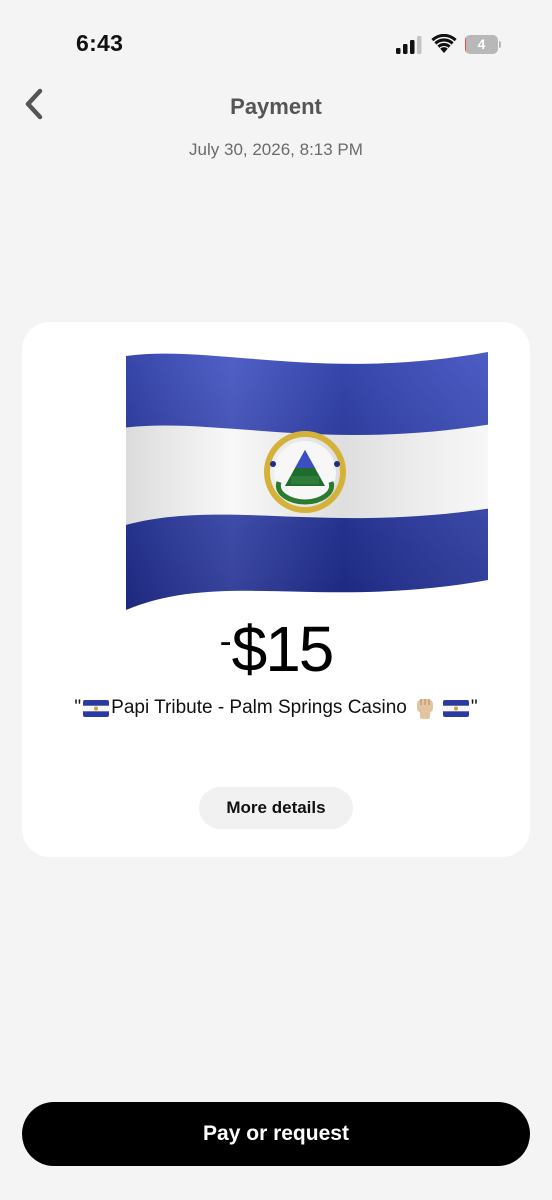 This screenshot has width=552, height=1200. I want to click on transaction-amount: -$15, so click(276, 649).